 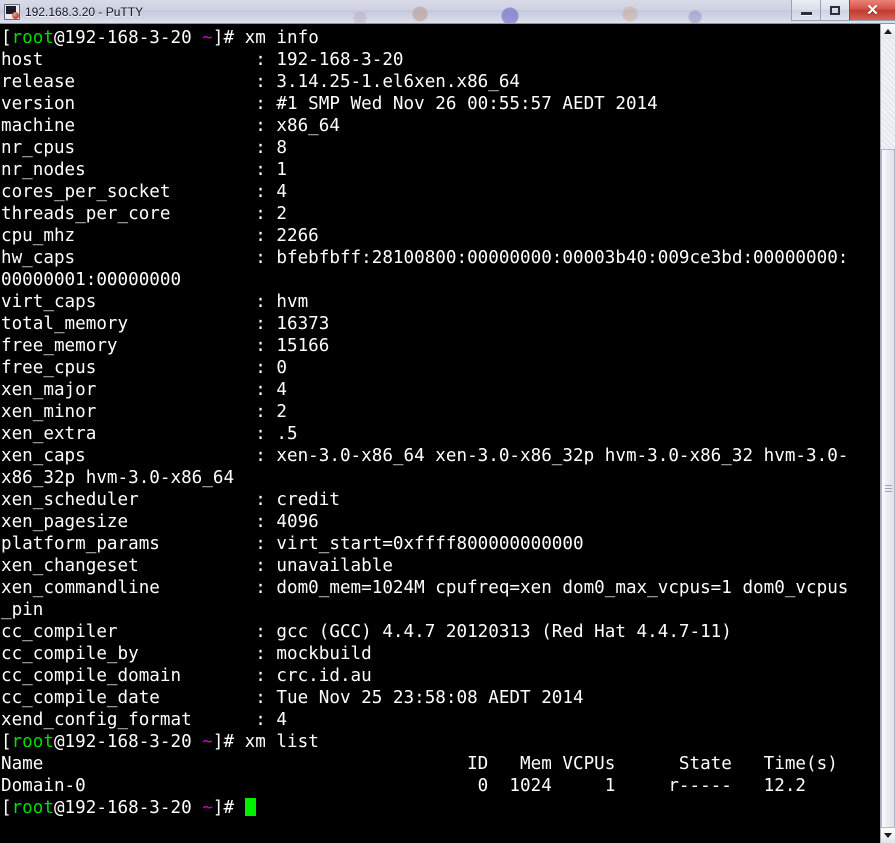 What do you see at coordinates (447, 12) in the screenshot?
I see `title-bar: 192.168.3.20 - PuTTY ✕` at bounding box center [447, 12].